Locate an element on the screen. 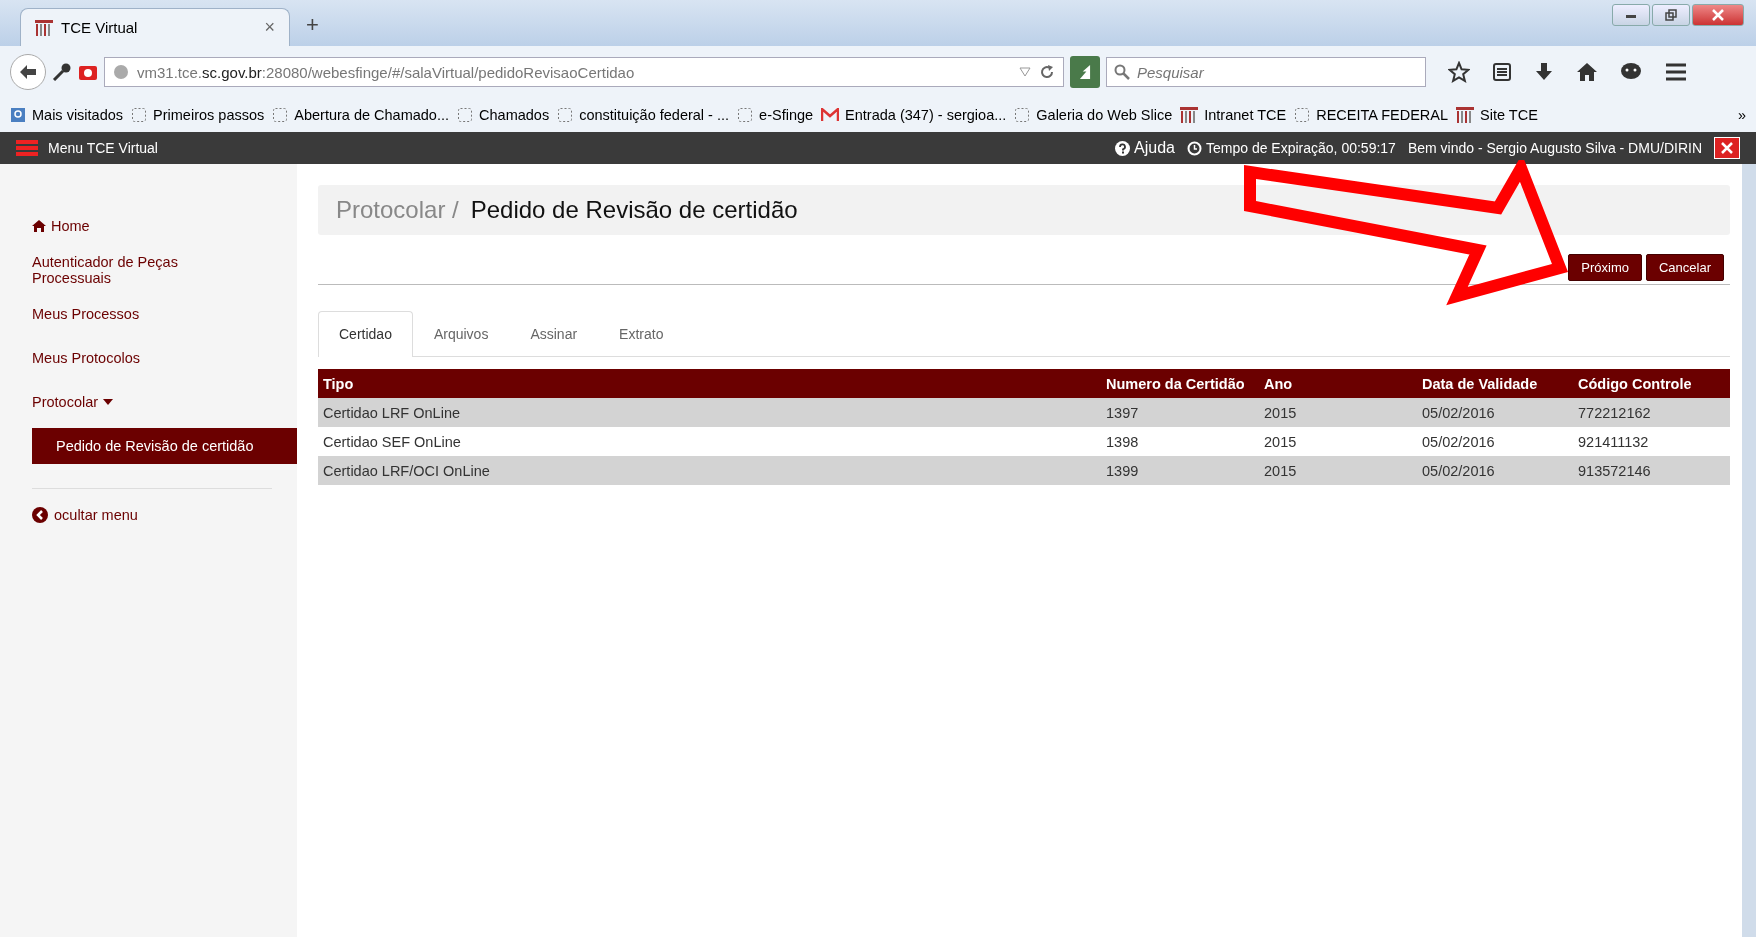 This screenshot has width=1756, height=937. bookmark-item: Site TCE is located at coordinates (1497, 115).